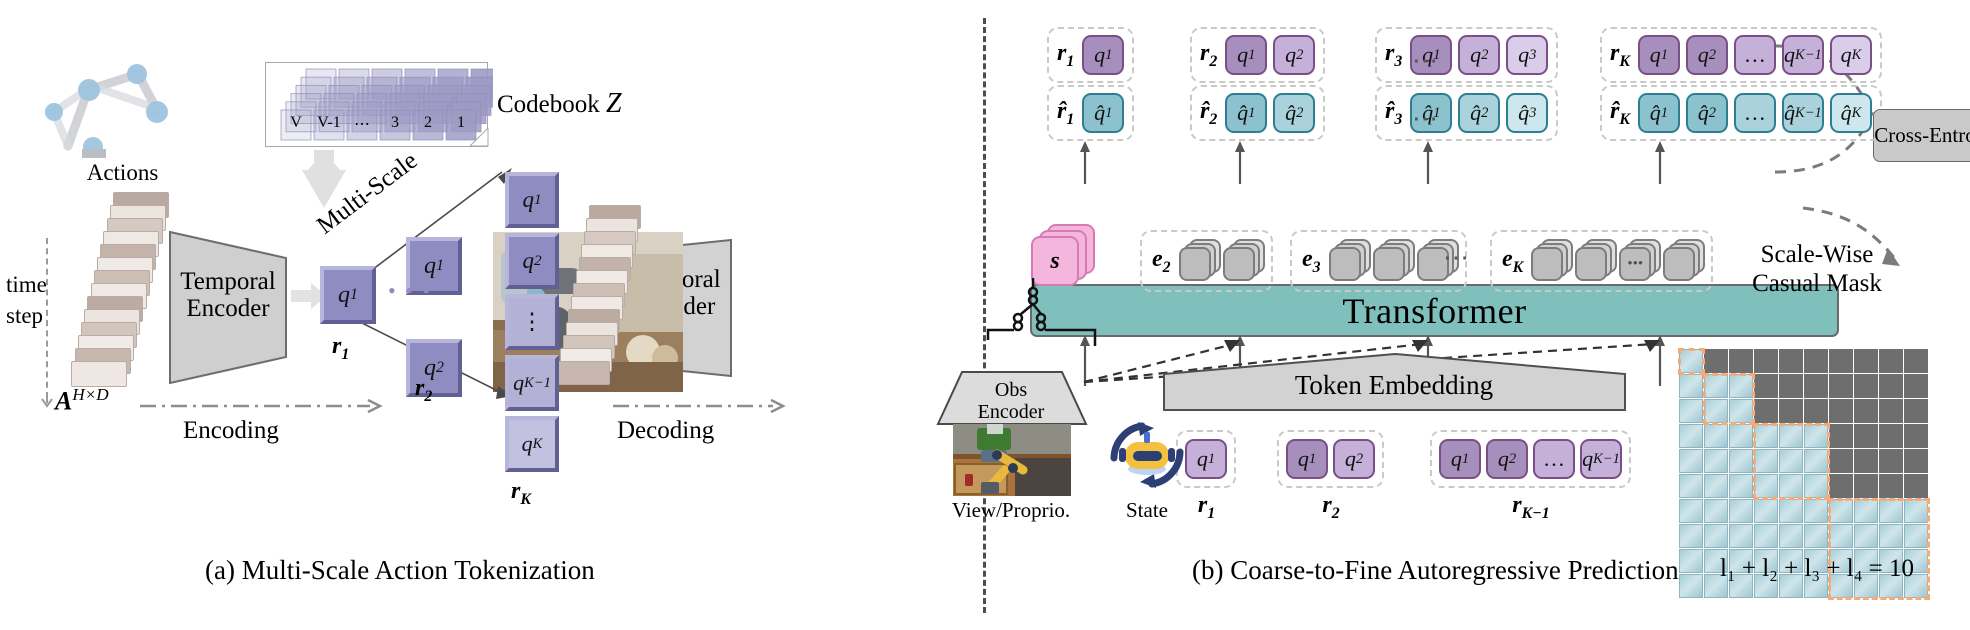  What do you see at coordinates (82, 401) in the screenshot?
I see `action-matrix-label: AH×D` at bounding box center [82, 401].